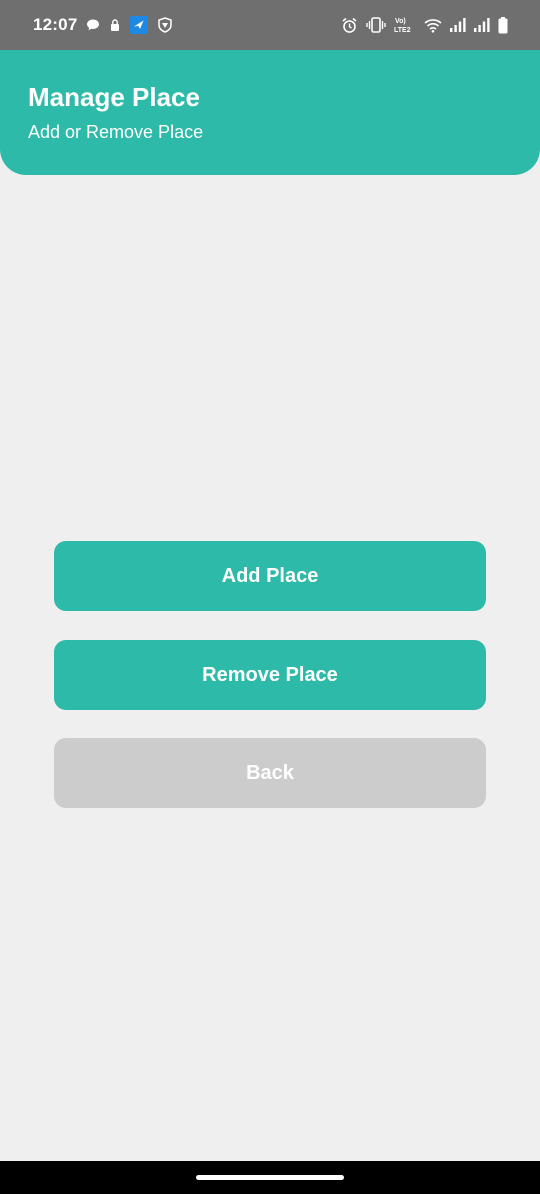 The image size is (540, 1194). Describe the element at coordinates (270, 773) in the screenshot. I see `back-button: Back` at that location.